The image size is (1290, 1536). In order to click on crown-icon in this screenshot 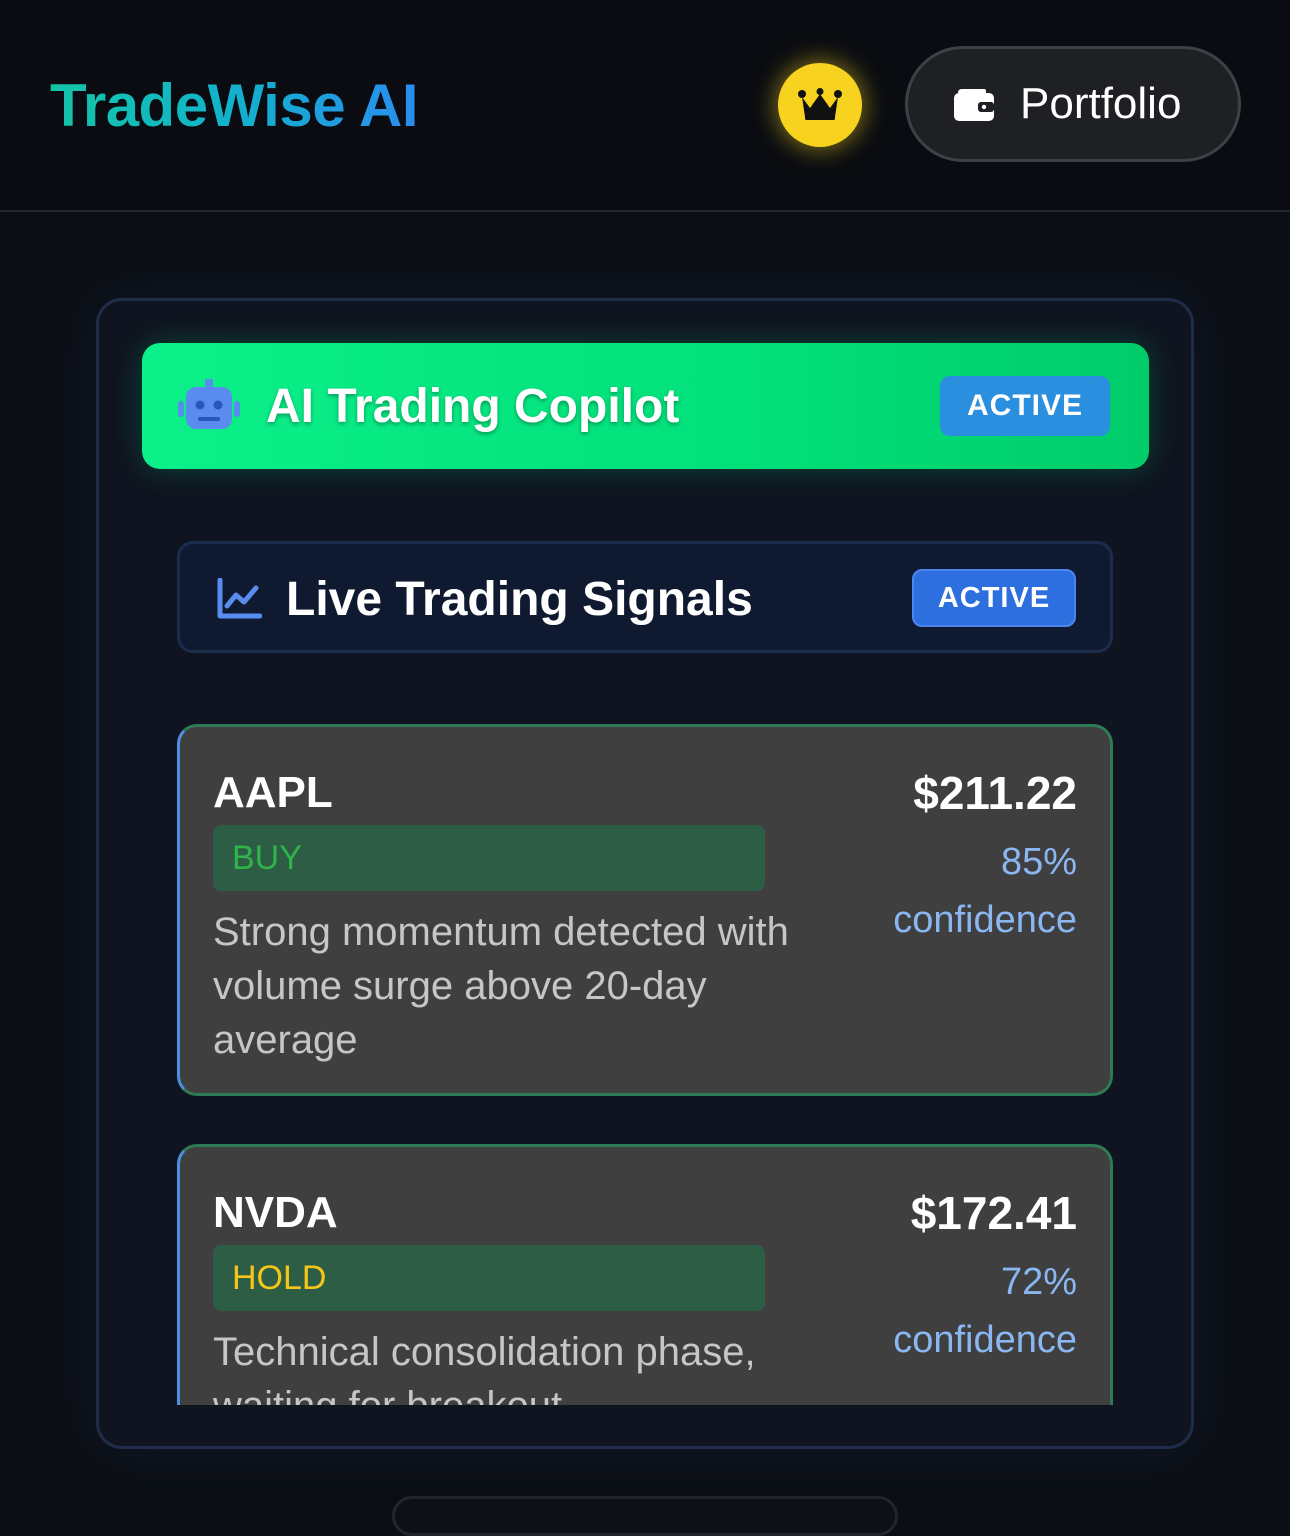, I will do `click(820, 104)`.